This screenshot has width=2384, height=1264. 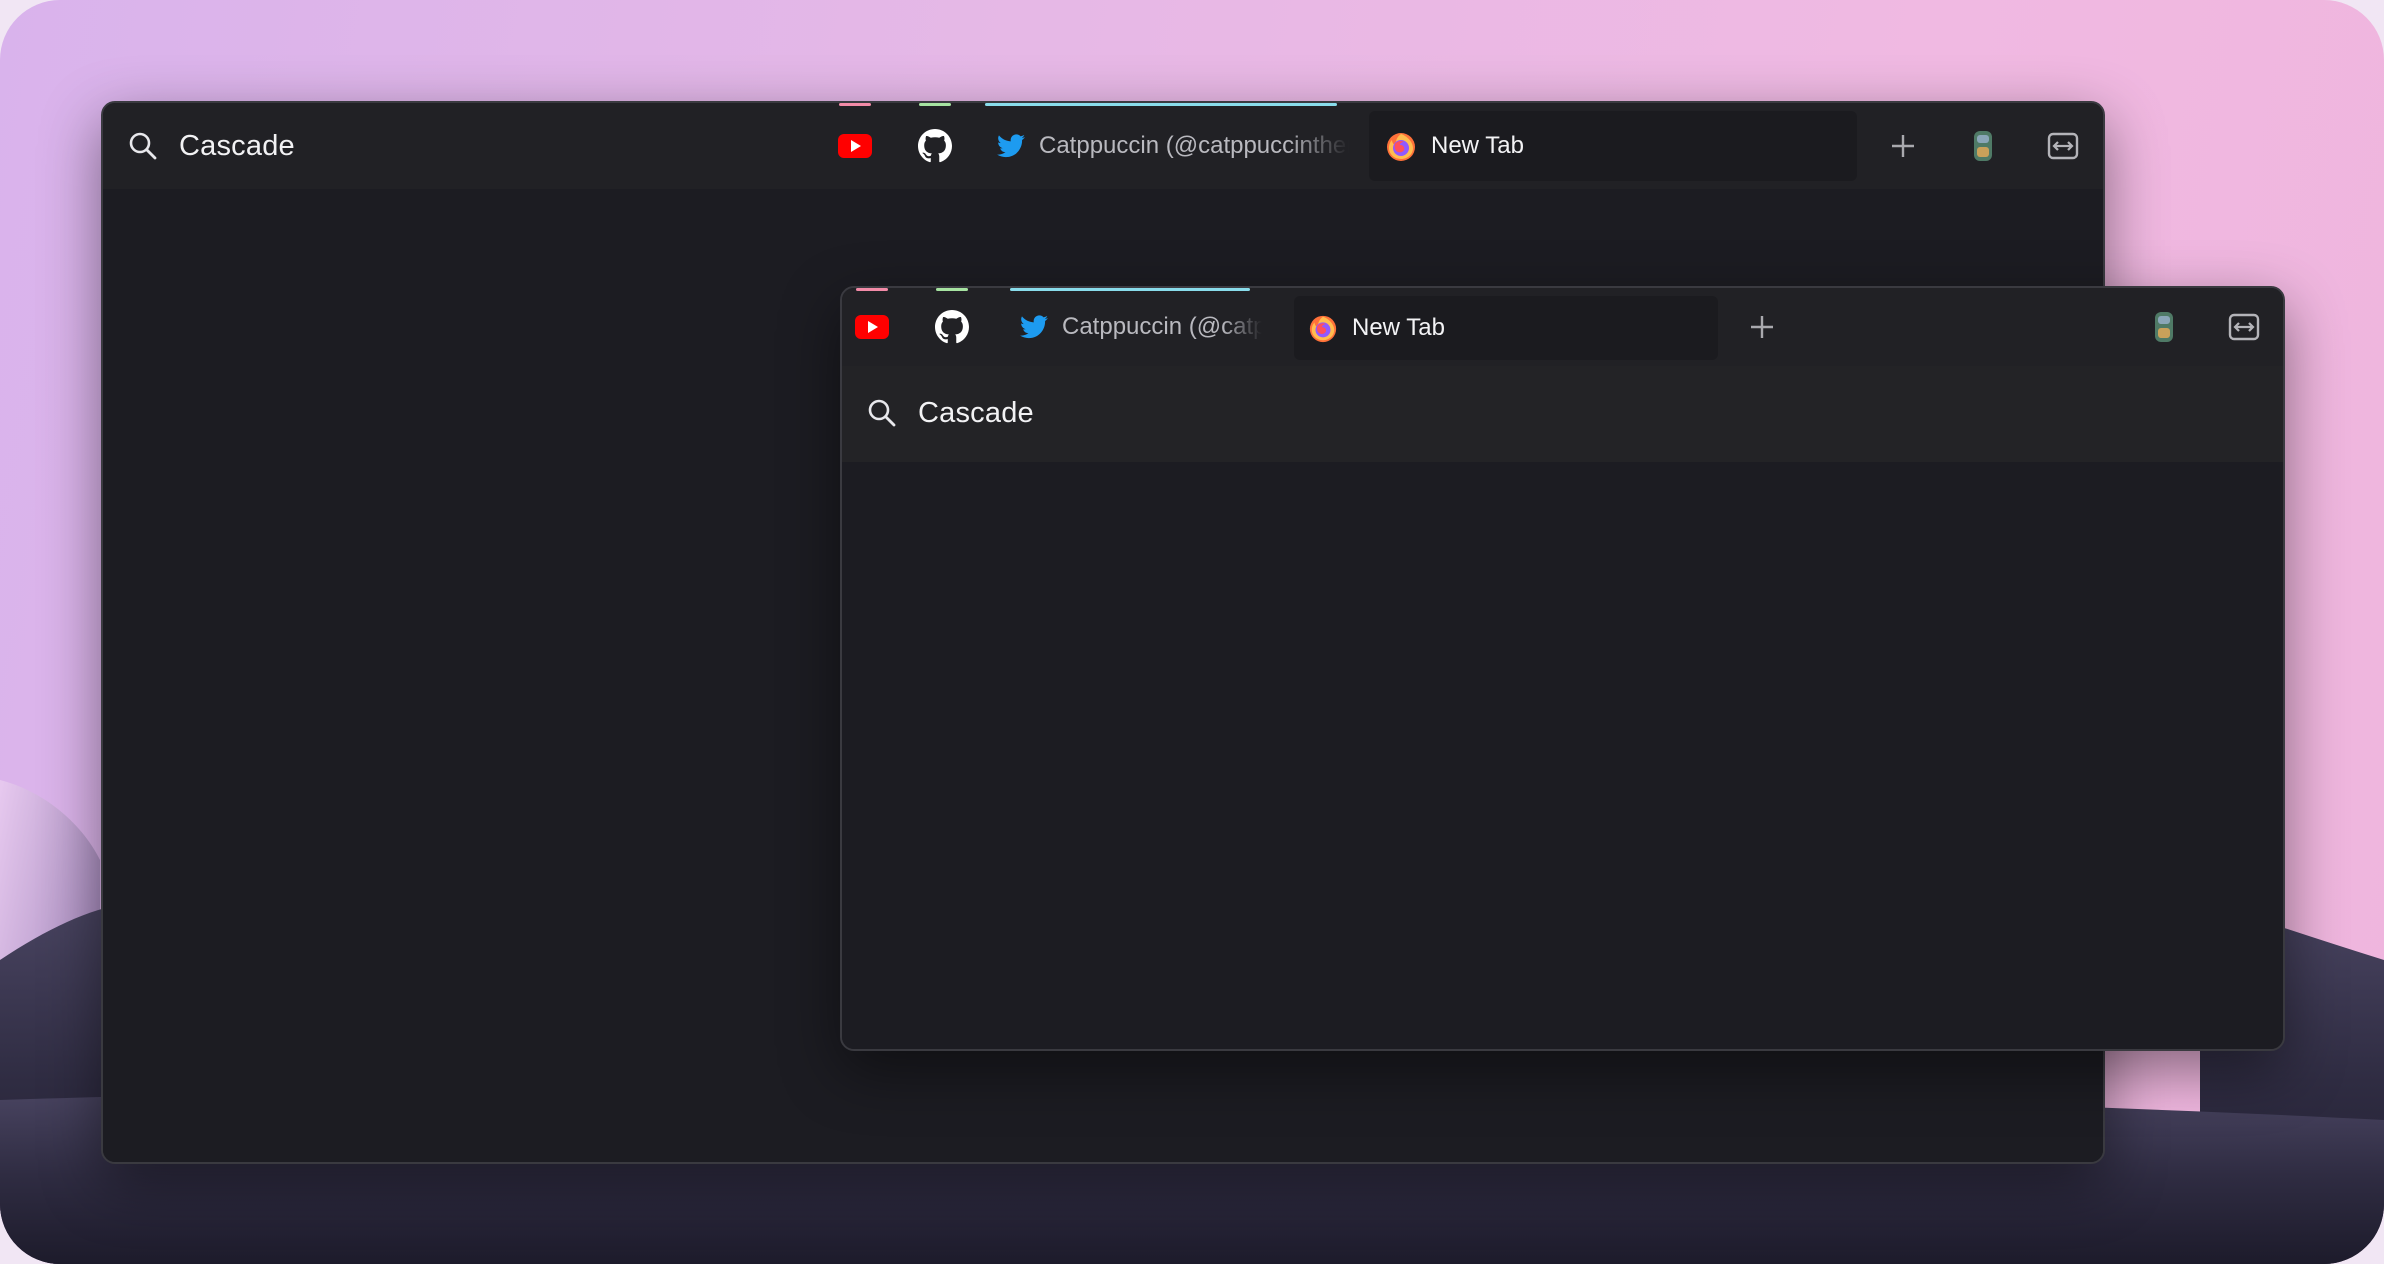 I want to click on tab-label: Catppuccin (@catp, so click(x=1162, y=326).